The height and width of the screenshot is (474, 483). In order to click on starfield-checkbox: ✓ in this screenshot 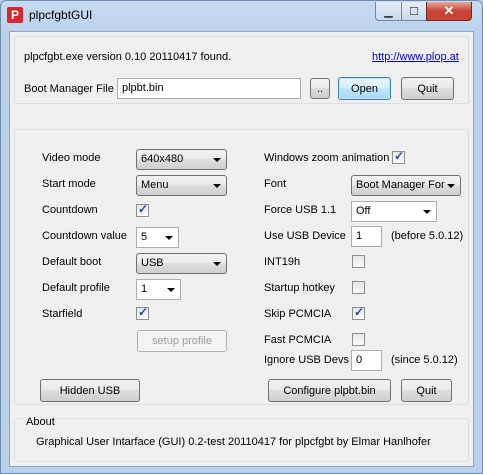, I will do `click(142, 312)`.